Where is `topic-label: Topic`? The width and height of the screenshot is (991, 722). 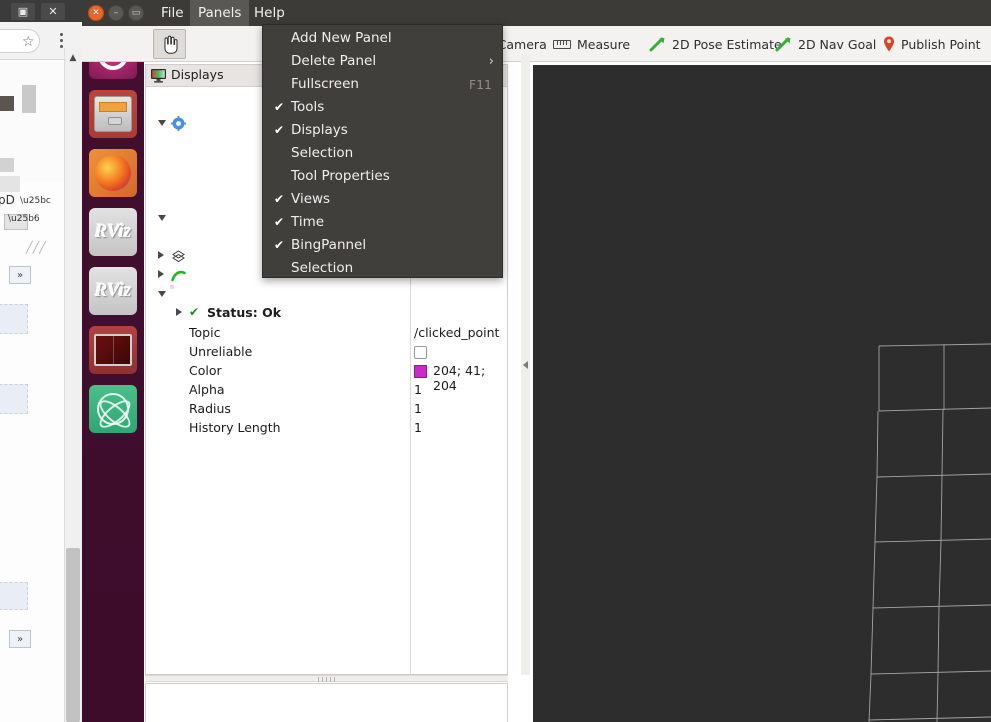
topic-label: Topic is located at coordinates (205, 332).